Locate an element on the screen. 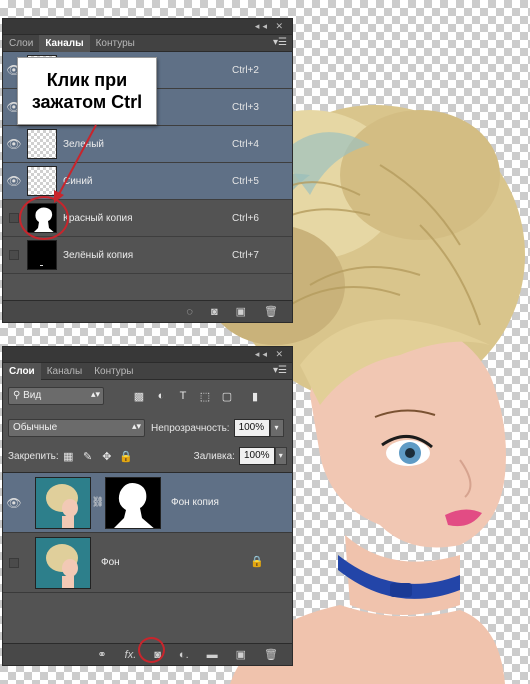 This screenshot has height=684, width=530. opacity-input: 100% is located at coordinates (251, 428).